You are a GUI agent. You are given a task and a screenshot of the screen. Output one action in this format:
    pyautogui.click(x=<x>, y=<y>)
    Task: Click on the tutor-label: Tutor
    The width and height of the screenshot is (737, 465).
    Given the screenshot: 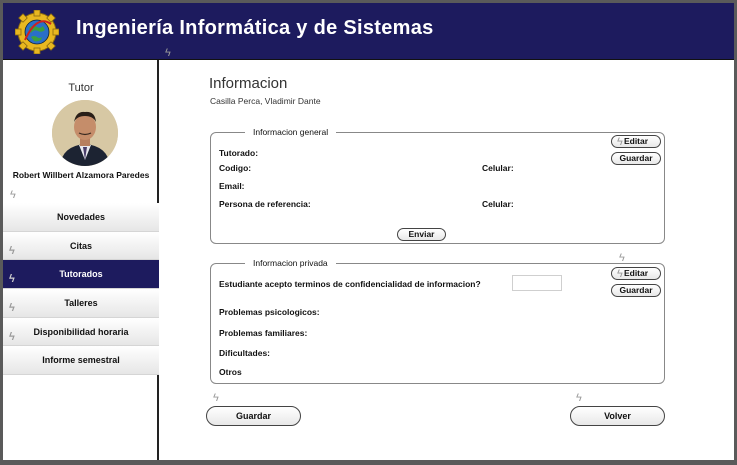 What is the action you would take?
    pyautogui.click(x=81, y=88)
    